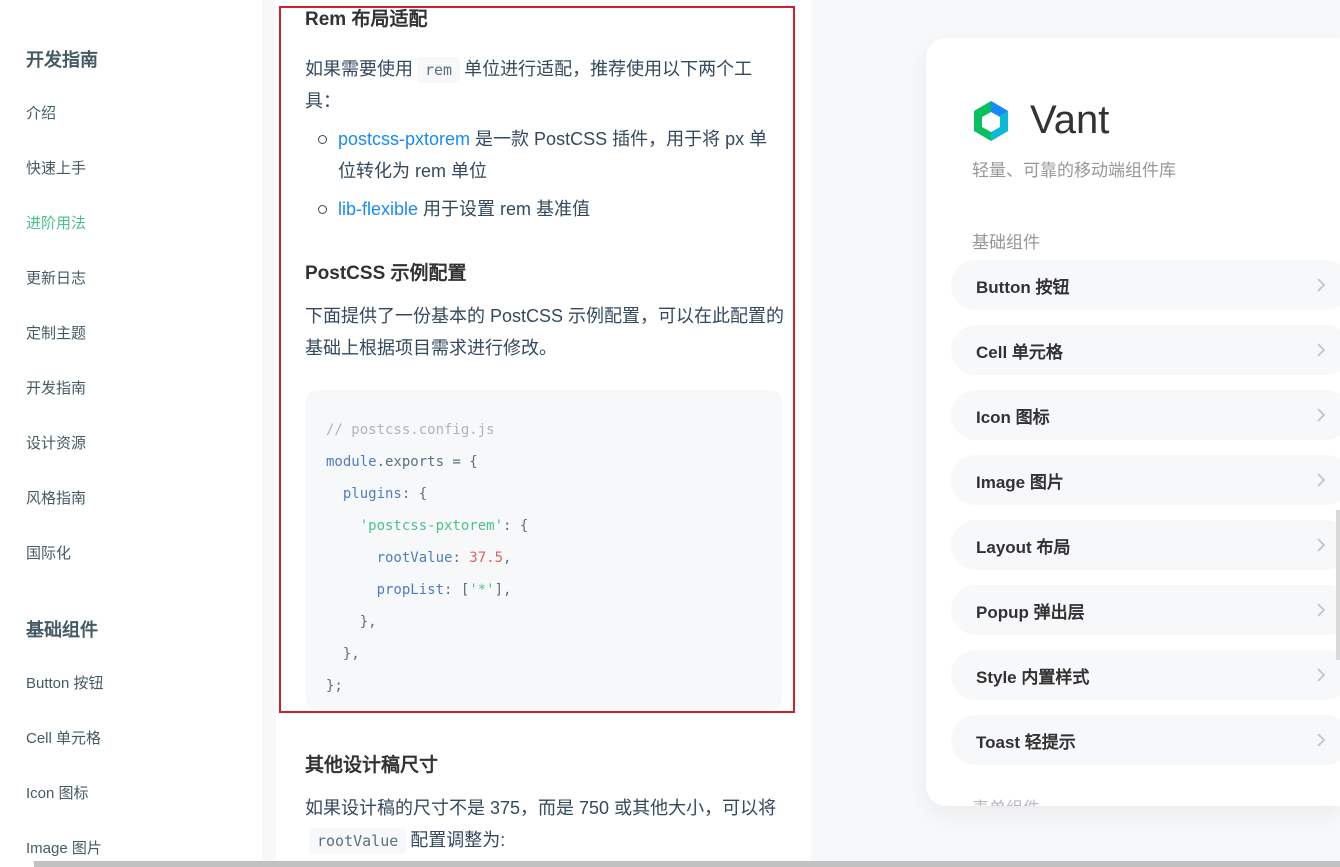  I want to click on code-token: 37.5, so click(486, 558).